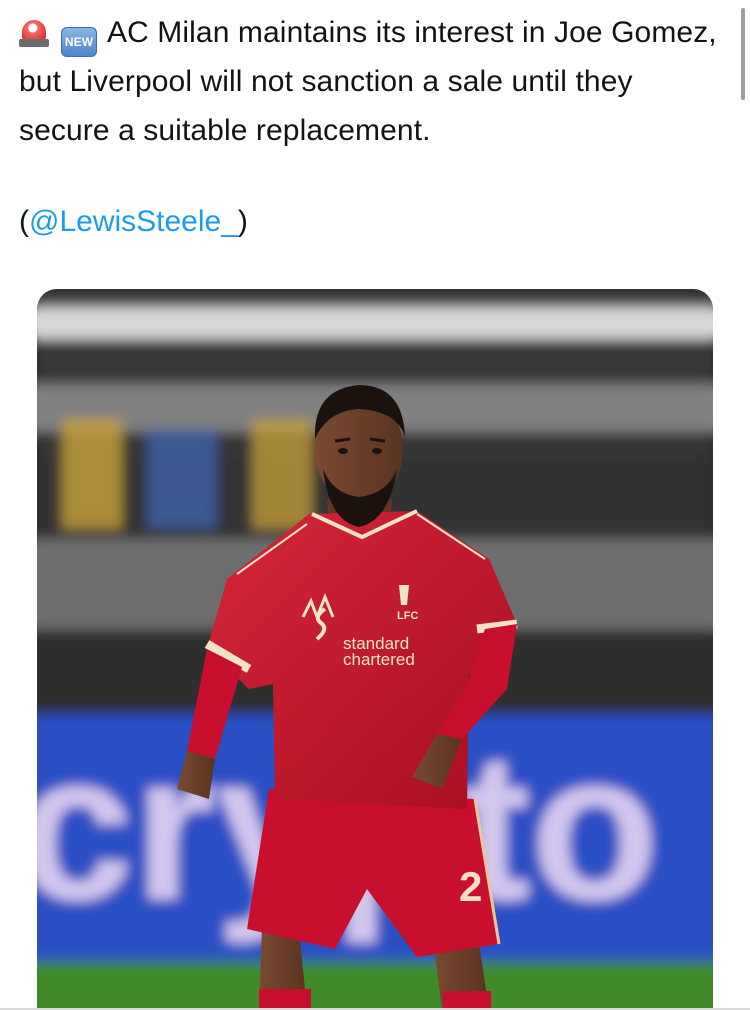  I want to click on police-car-light-icon, so click(34, 32).